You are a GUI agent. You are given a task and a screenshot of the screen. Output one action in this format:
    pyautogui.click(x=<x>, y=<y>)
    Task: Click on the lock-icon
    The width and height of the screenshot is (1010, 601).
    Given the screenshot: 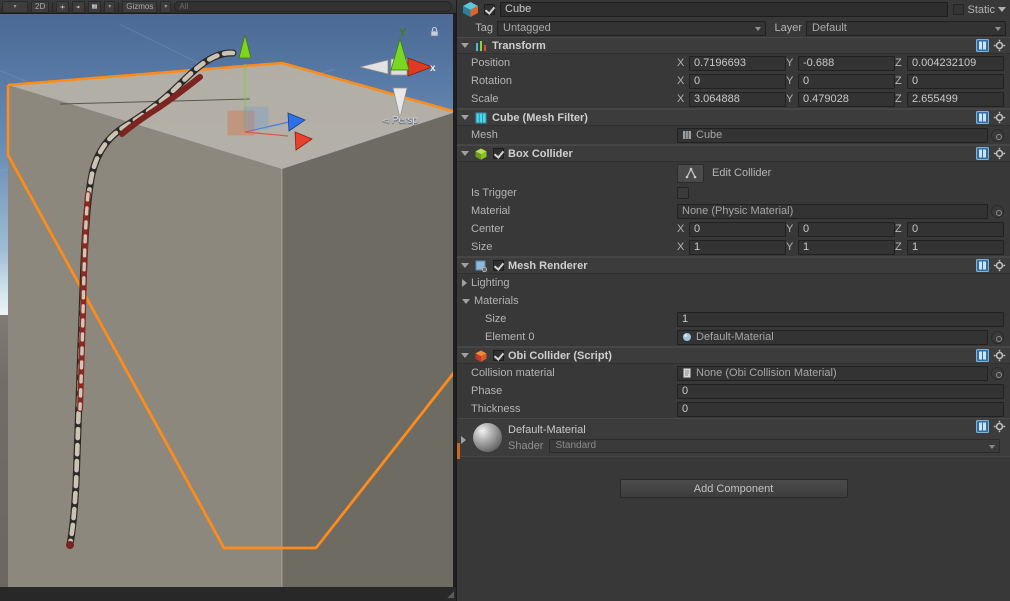 What is the action you would take?
    pyautogui.click(x=434, y=31)
    